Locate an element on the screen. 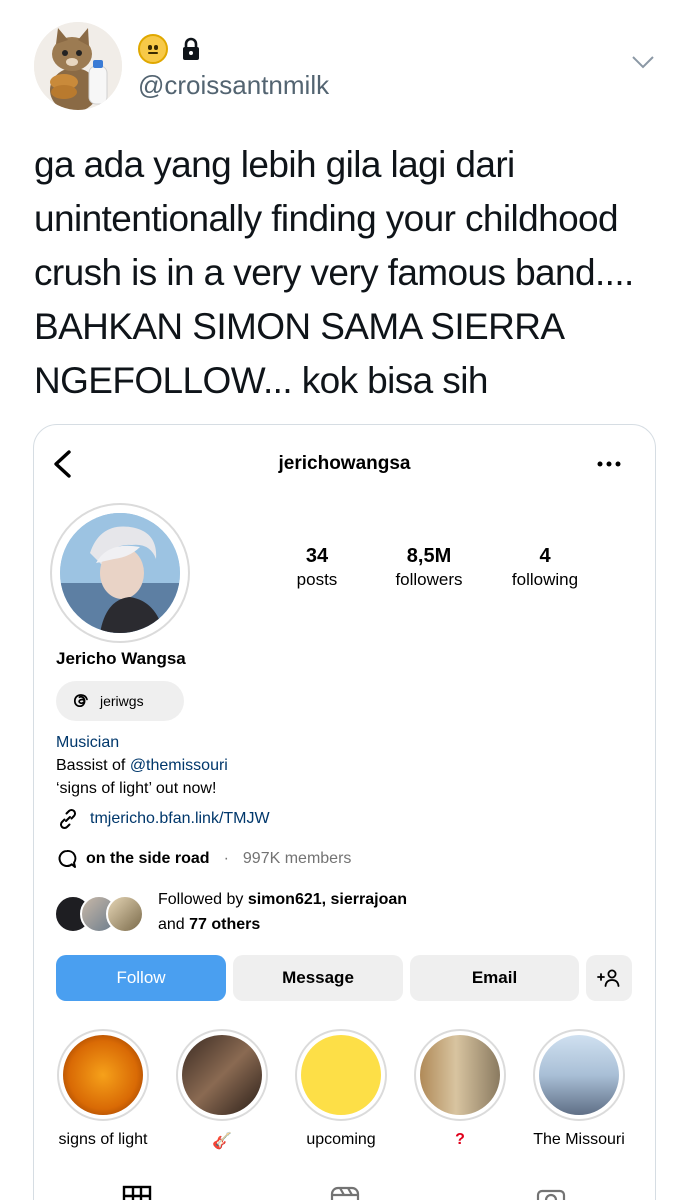 The image size is (689, 1200). broadcast-channel-row: on the side road · 997K members is located at coordinates (203, 859).